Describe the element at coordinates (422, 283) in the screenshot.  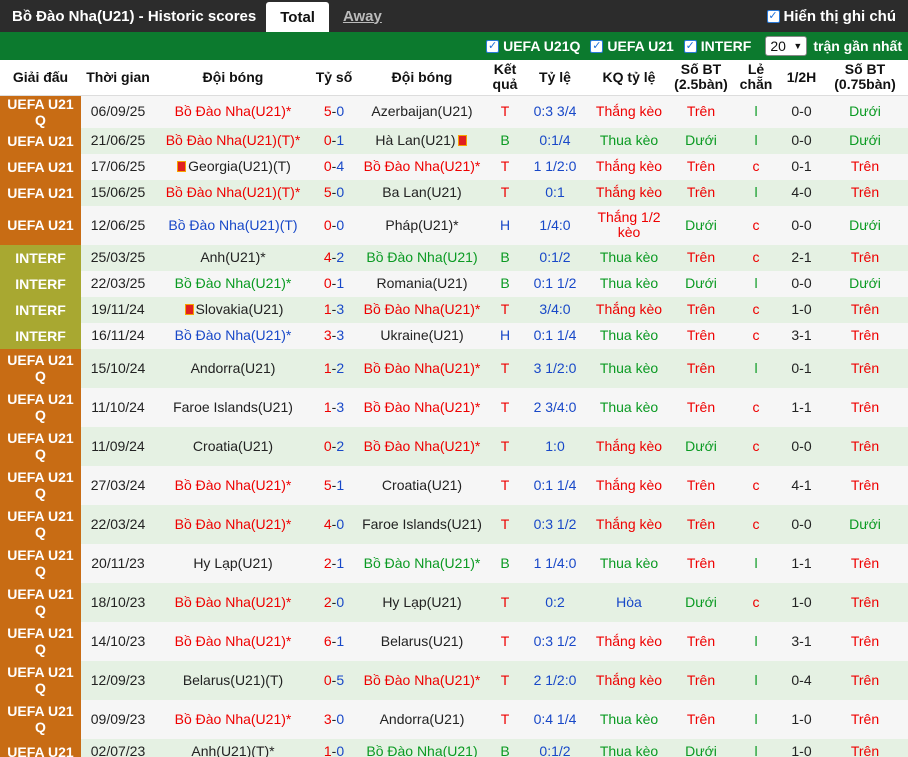
I see `away-team-cell: Romania(U21)` at that location.